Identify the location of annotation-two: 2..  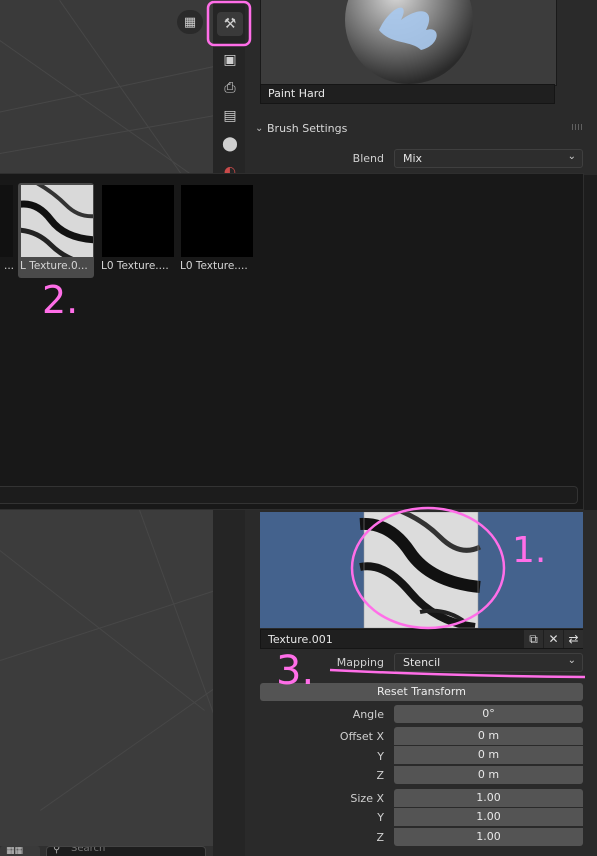
(60, 300).